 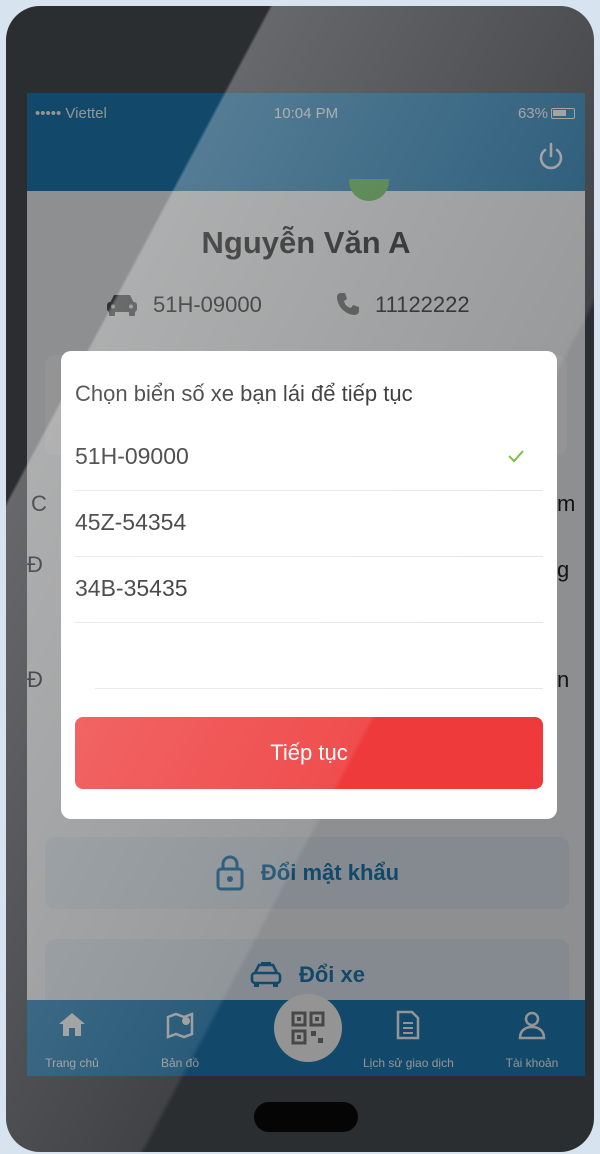 I want to click on plate-option: 45Z-54354, so click(x=309, y=524).